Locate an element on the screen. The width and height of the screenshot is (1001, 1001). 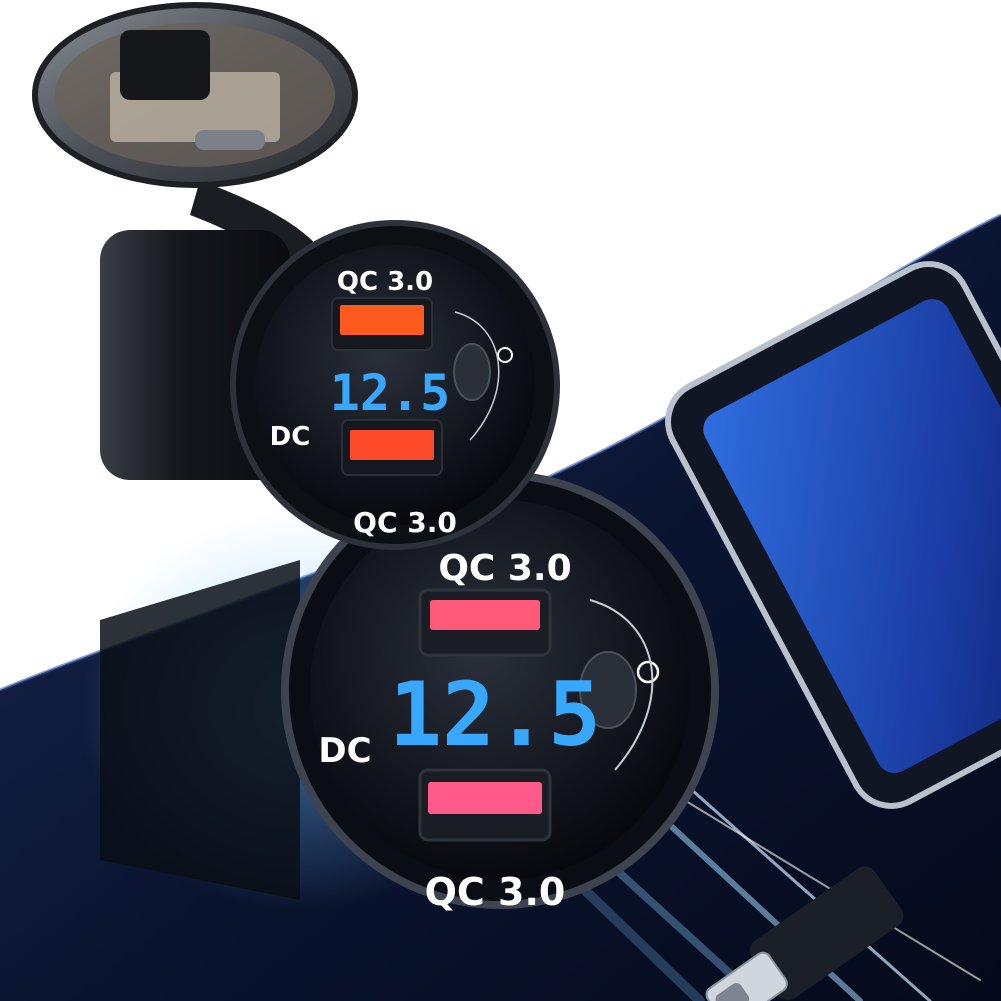
closeup-side-label: DC is located at coordinates (344, 751).